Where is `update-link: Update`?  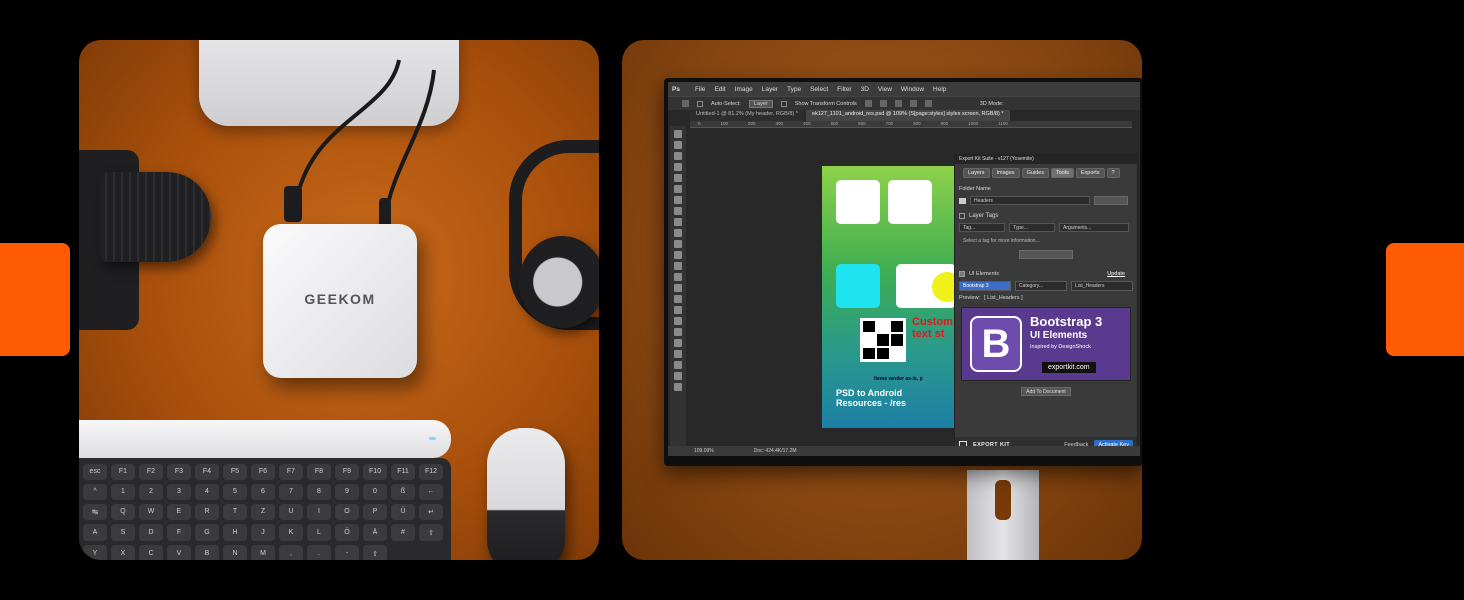
update-link: Update is located at coordinates (1116, 274).